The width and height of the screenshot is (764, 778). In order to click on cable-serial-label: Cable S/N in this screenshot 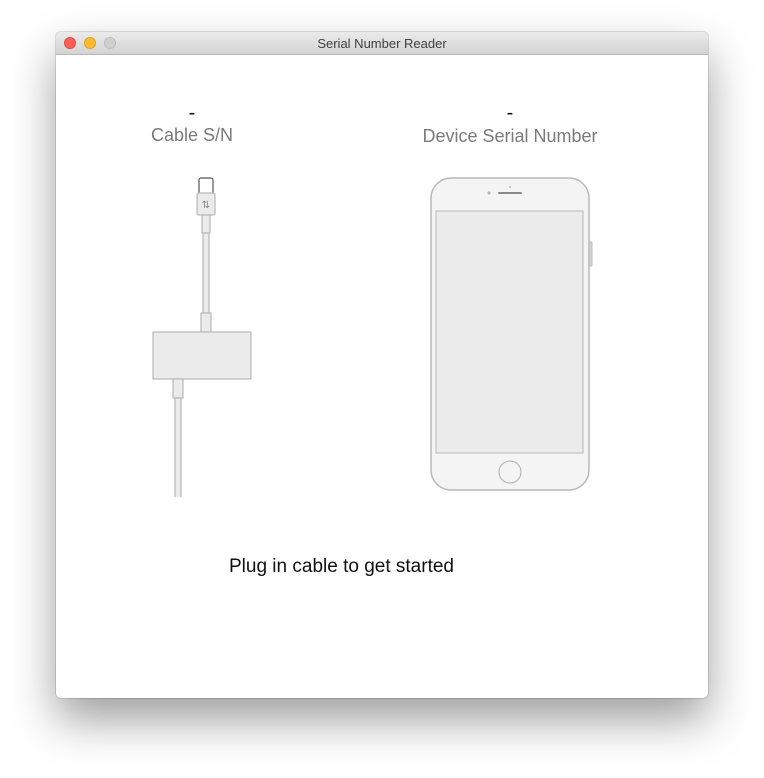, I will do `click(192, 135)`.